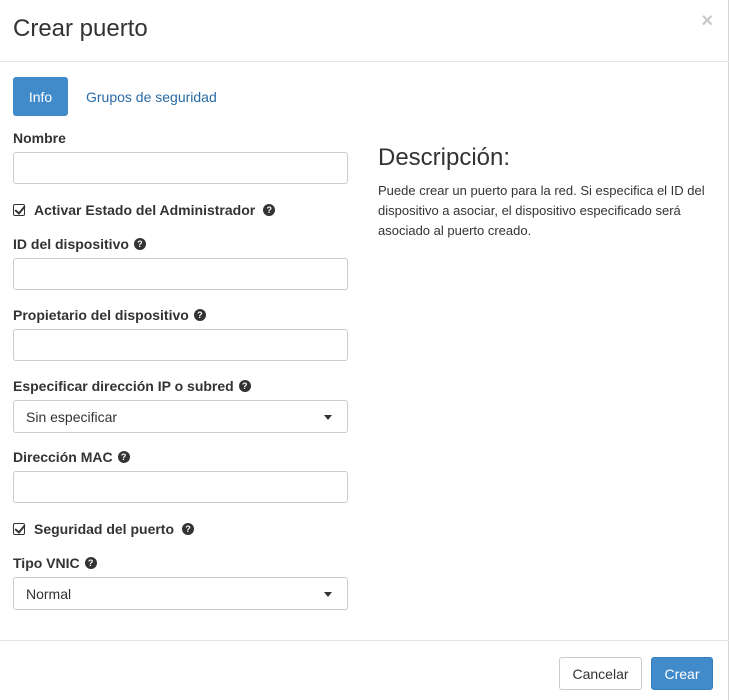 This screenshot has width=729, height=700. I want to click on device-owner-label: Propietario del dispositivo ?, so click(109, 315).